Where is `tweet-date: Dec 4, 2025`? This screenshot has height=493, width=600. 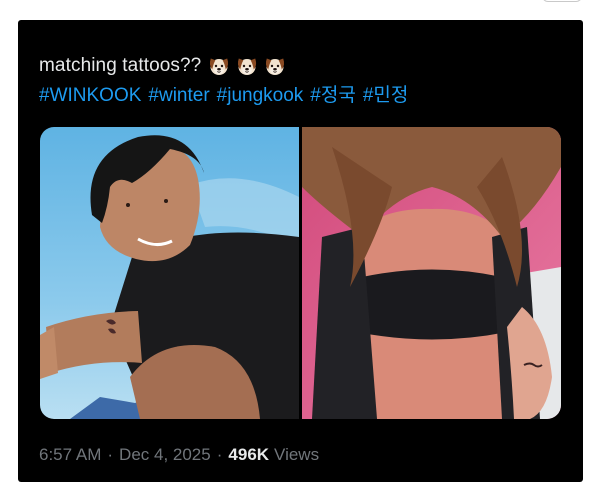 tweet-date: Dec 4, 2025 is located at coordinates (165, 455).